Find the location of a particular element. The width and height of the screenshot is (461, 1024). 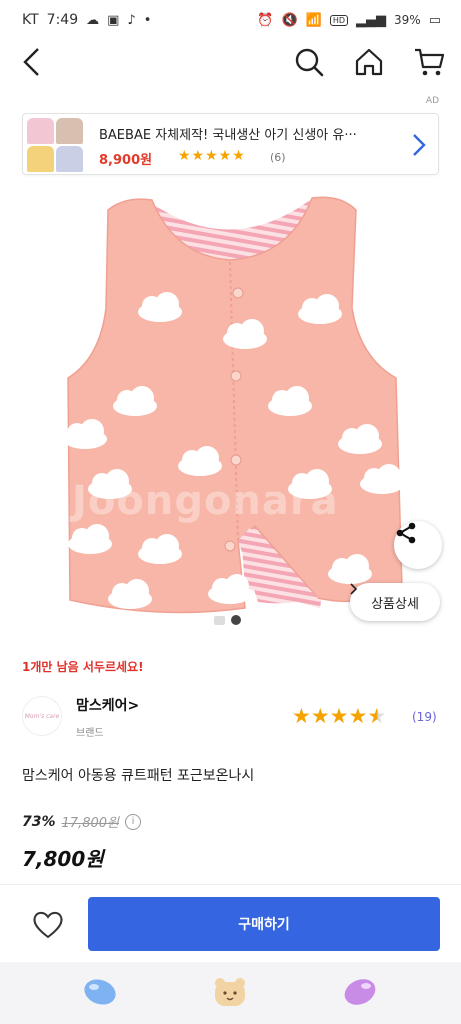

carousel-dot-active is located at coordinates (236, 620).